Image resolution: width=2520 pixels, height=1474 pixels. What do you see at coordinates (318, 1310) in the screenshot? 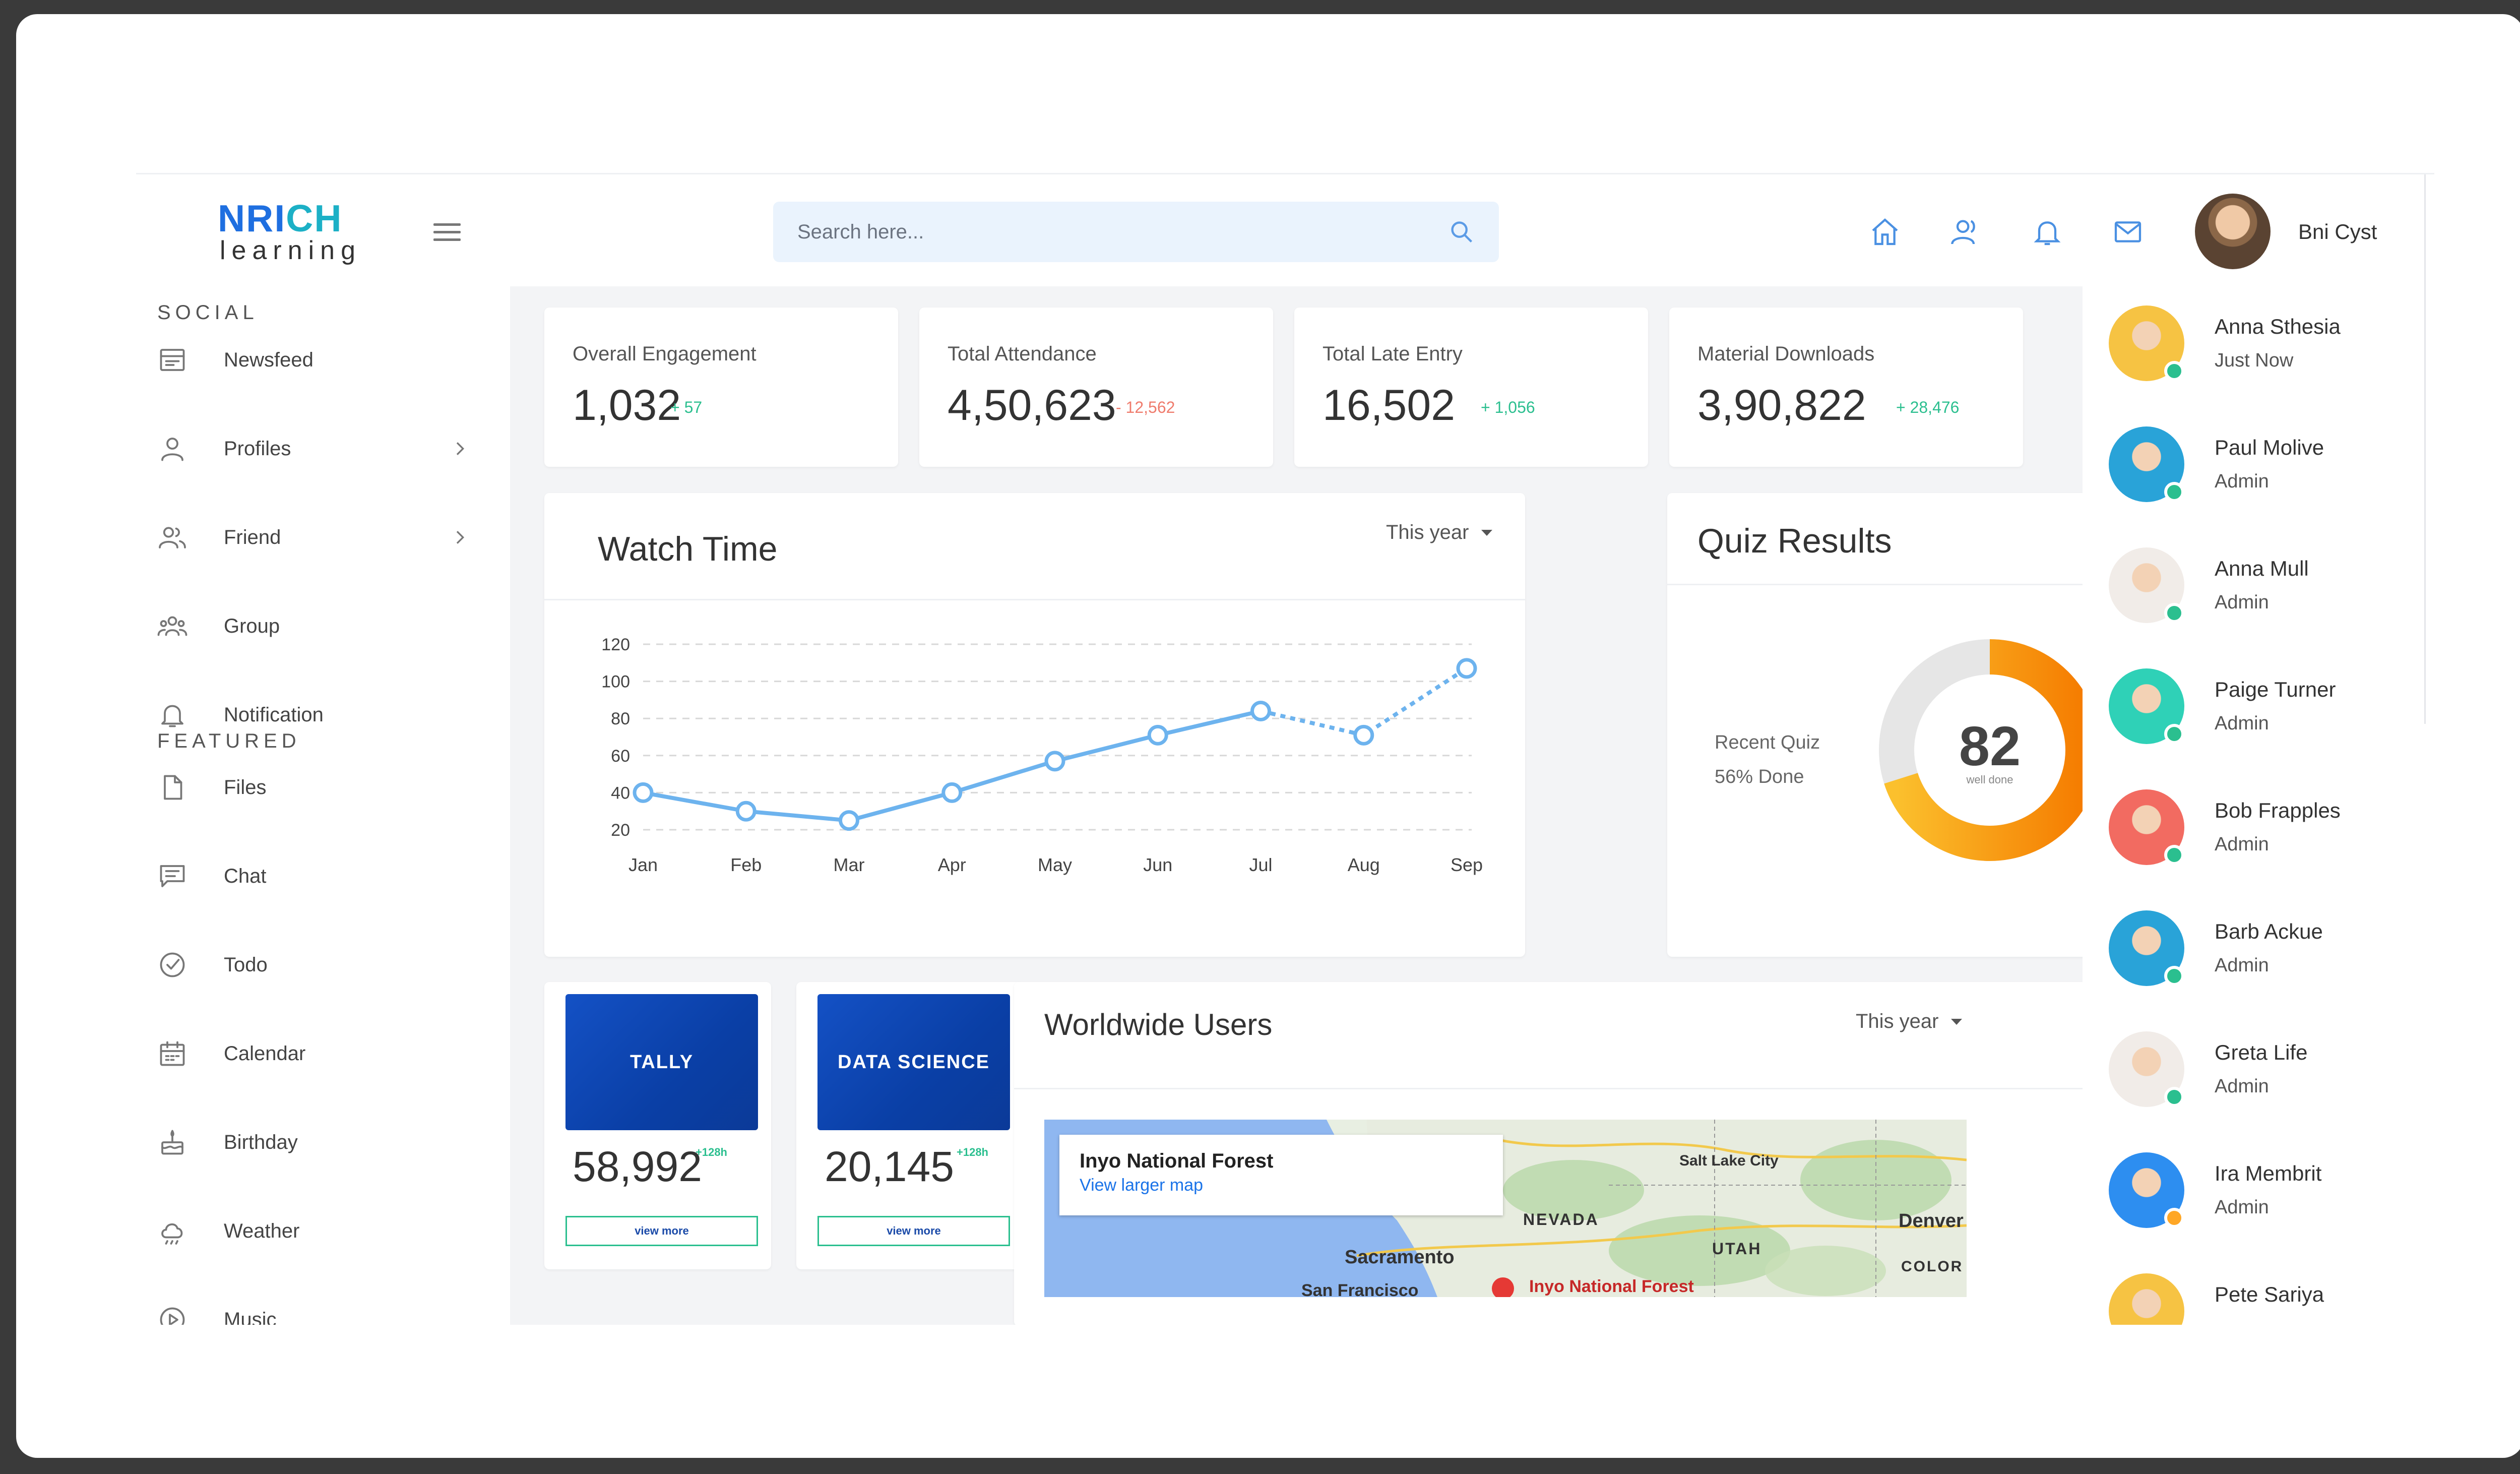
I see `sidebar-item-music: Music` at bounding box center [318, 1310].